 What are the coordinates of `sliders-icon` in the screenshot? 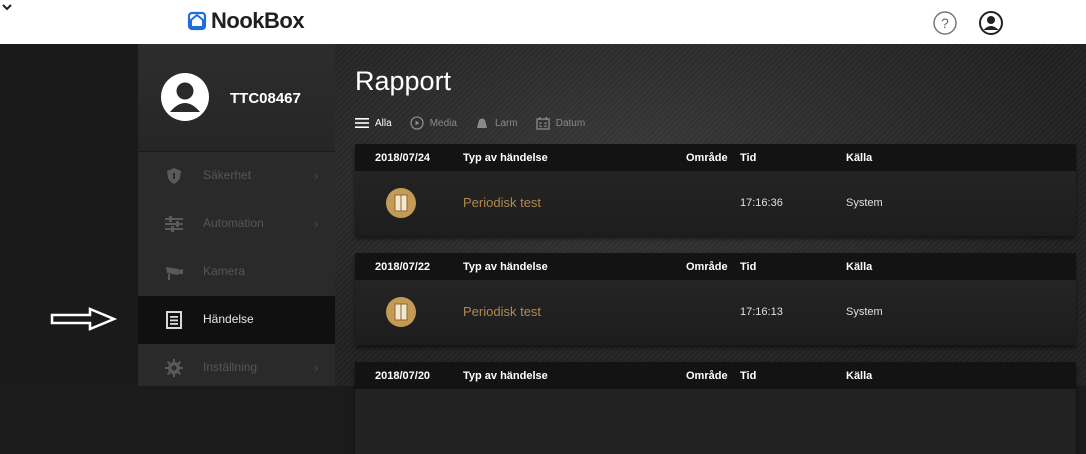 It's located at (174, 224).